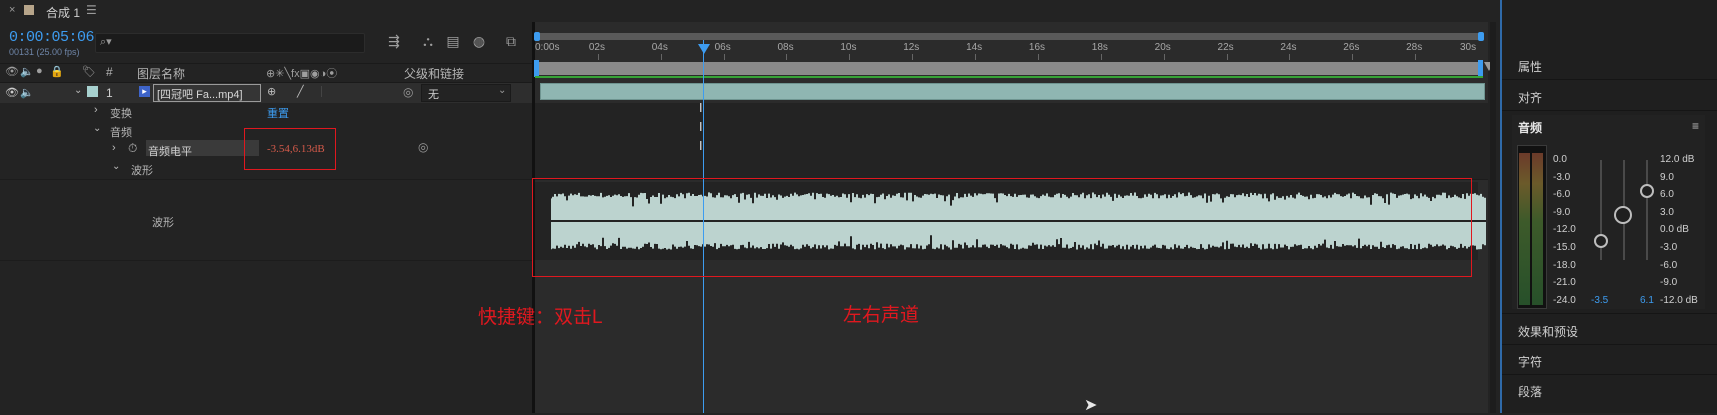  Describe the element at coordinates (704, 49) in the screenshot. I see `playhead-handle` at that location.